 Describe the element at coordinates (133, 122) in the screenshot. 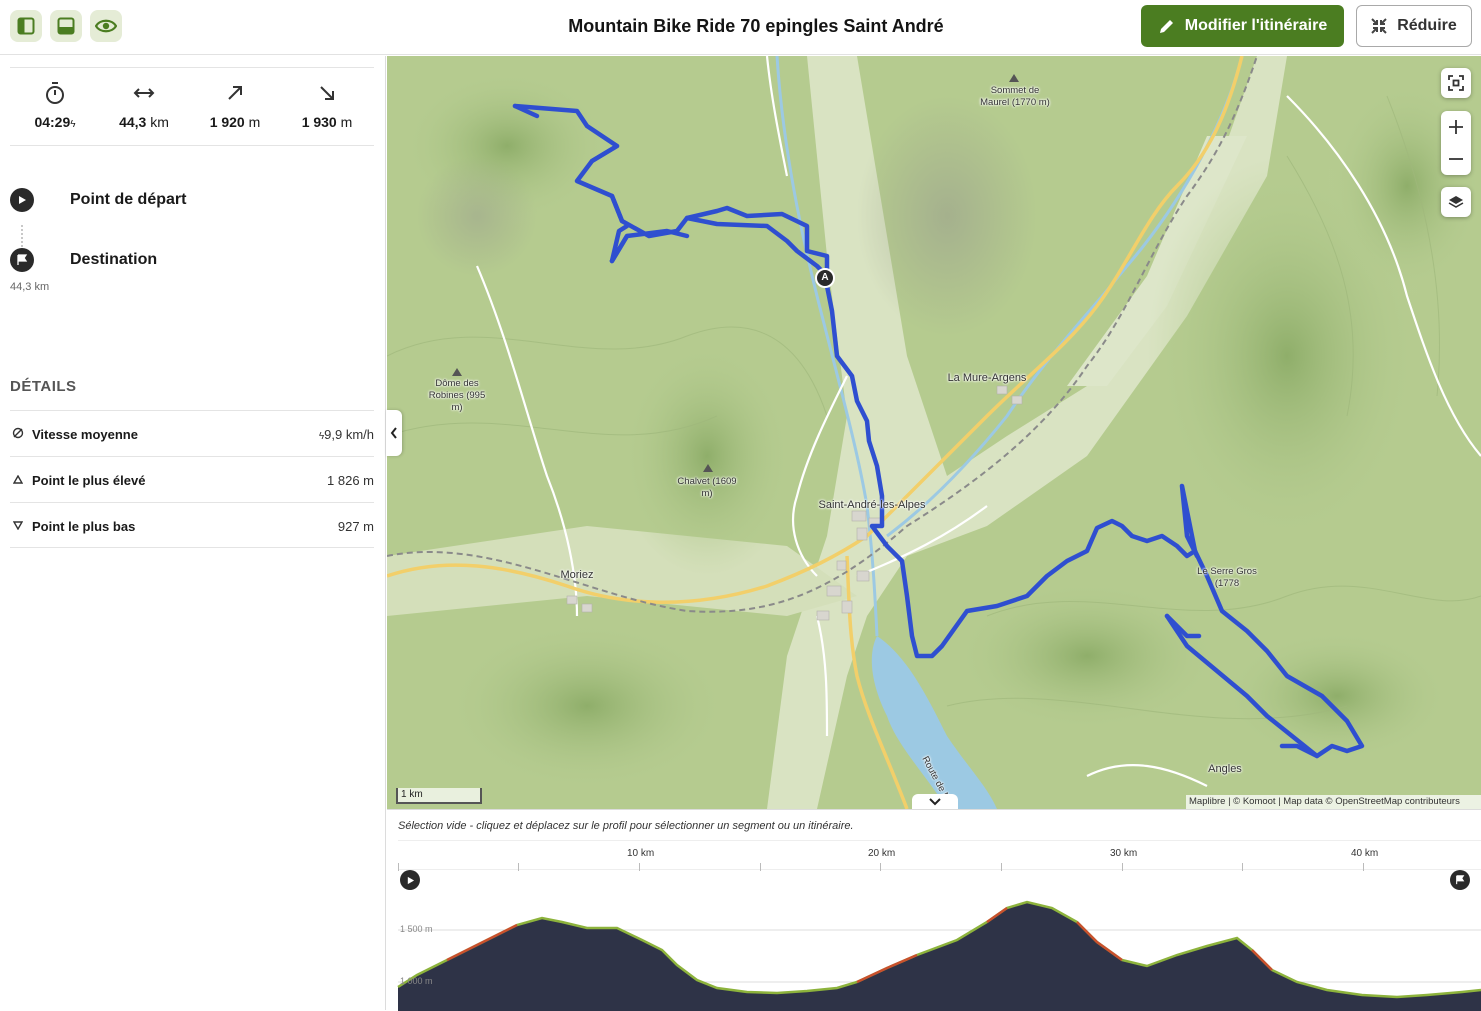

I see `distance-value: 44,3` at that location.